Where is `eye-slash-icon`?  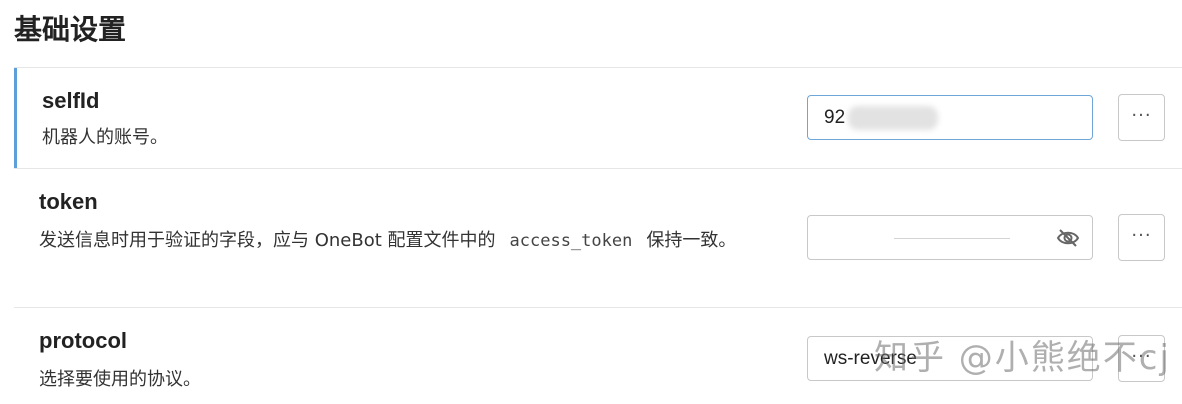 eye-slash-icon is located at coordinates (1068, 238).